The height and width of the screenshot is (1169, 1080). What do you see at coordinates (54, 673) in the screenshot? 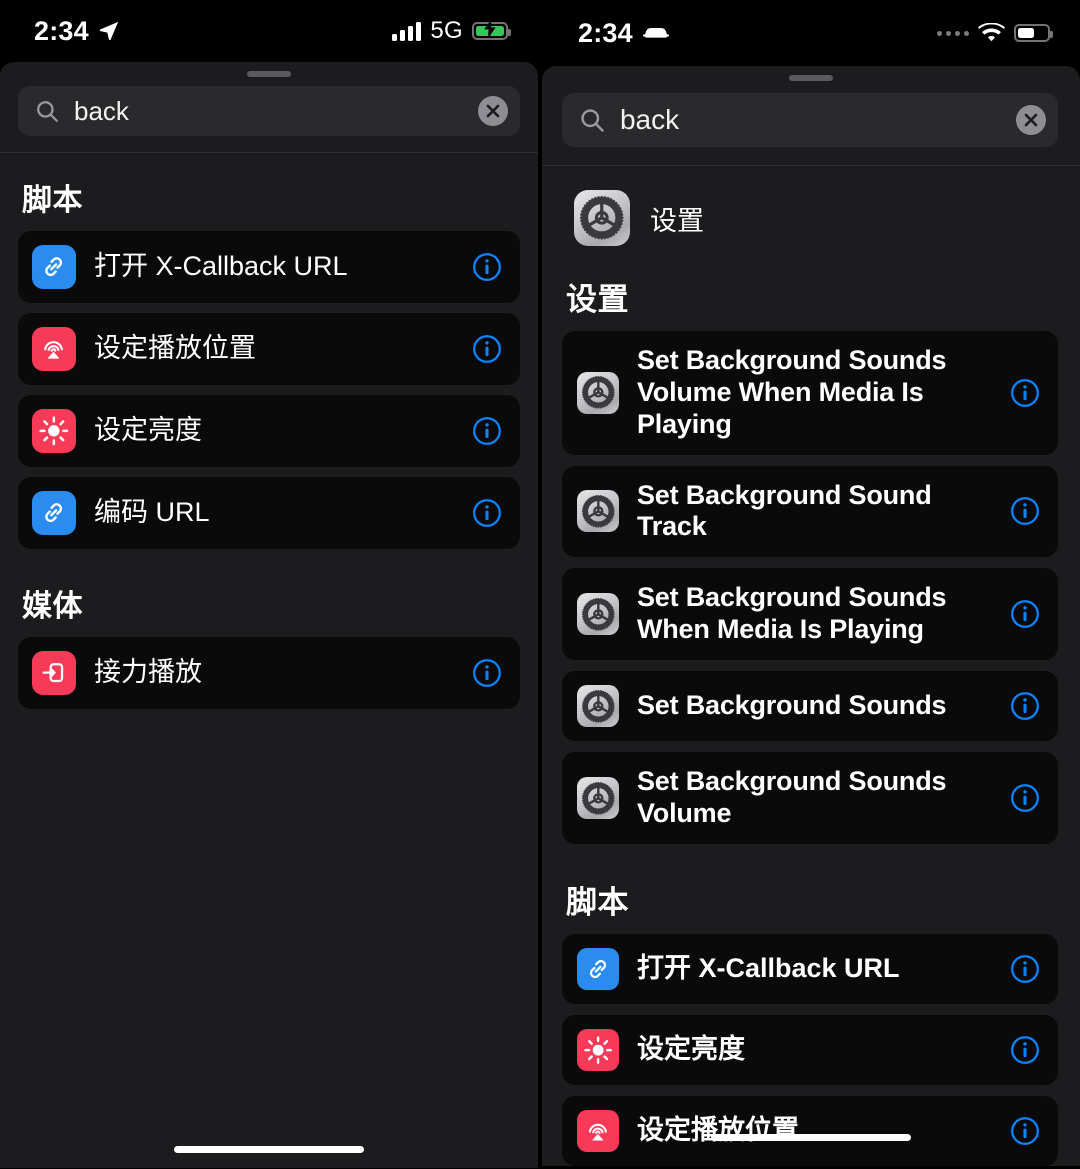
I see `handoff-icon` at bounding box center [54, 673].